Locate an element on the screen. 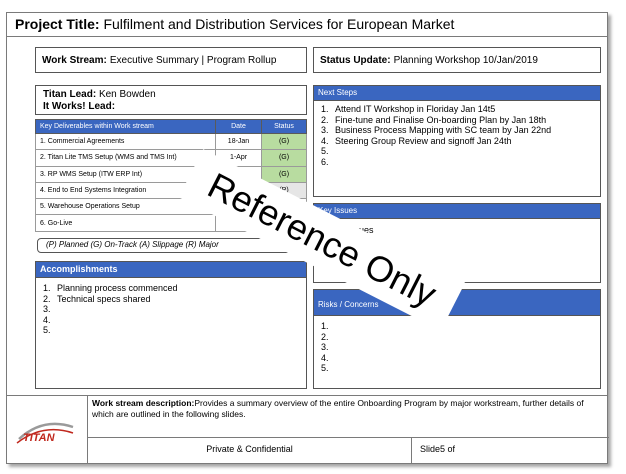 Image resolution: width=626 pixels, height=474 pixels. work-stream-value: Executive Summary | Program Rollup is located at coordinates (193, 60).